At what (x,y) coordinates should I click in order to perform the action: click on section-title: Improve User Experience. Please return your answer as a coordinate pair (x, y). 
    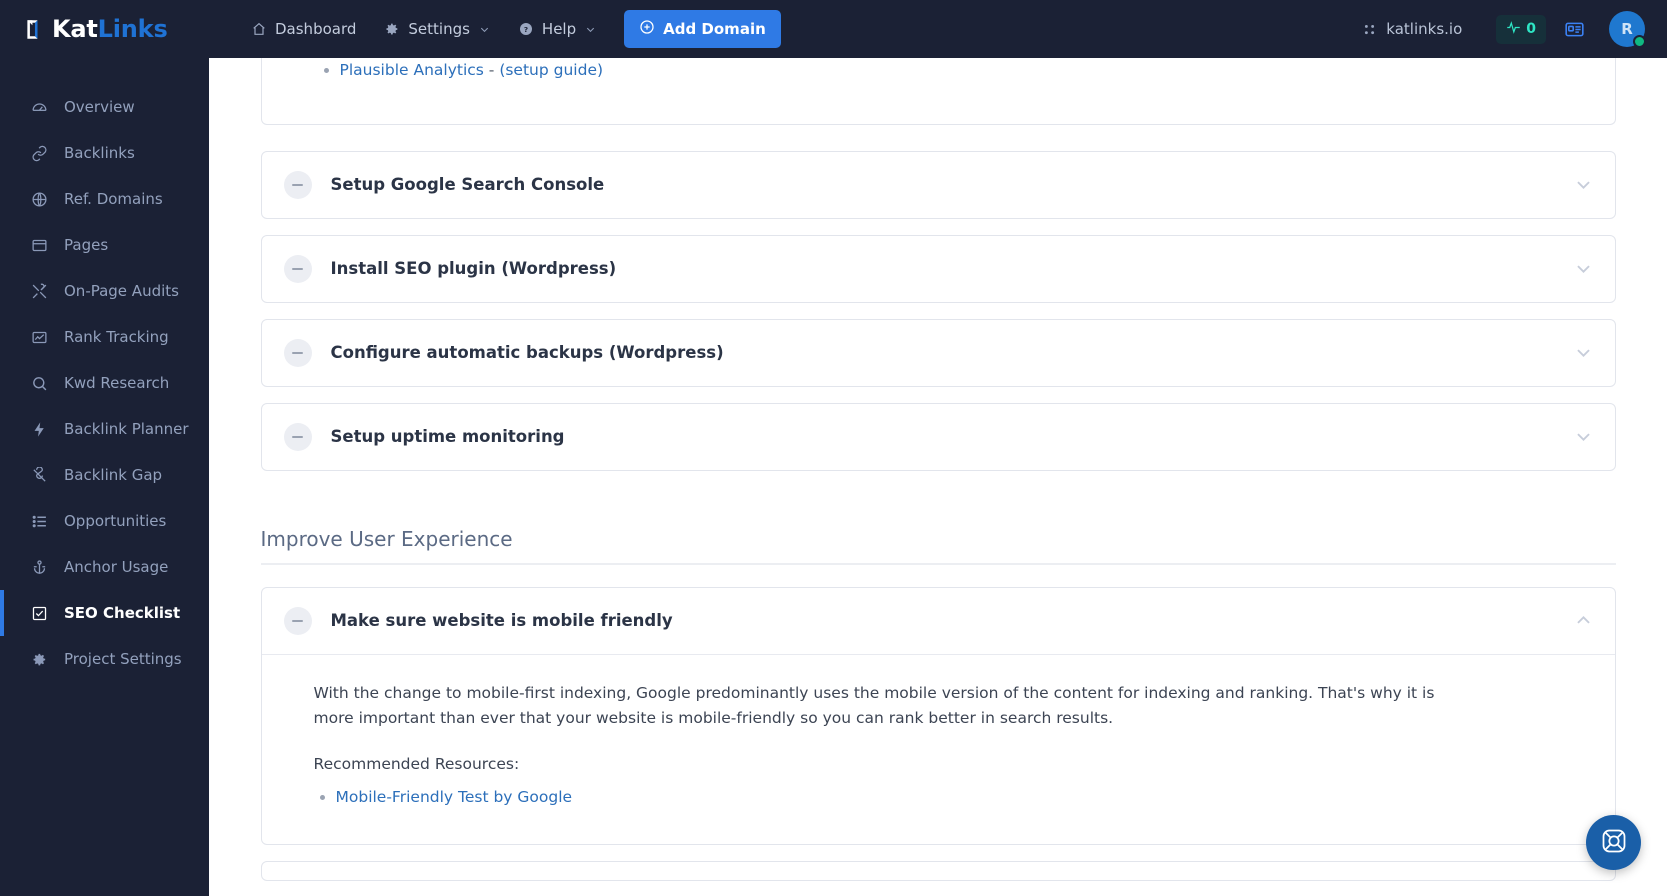
    Looking at the image, I should click on (386, 538).